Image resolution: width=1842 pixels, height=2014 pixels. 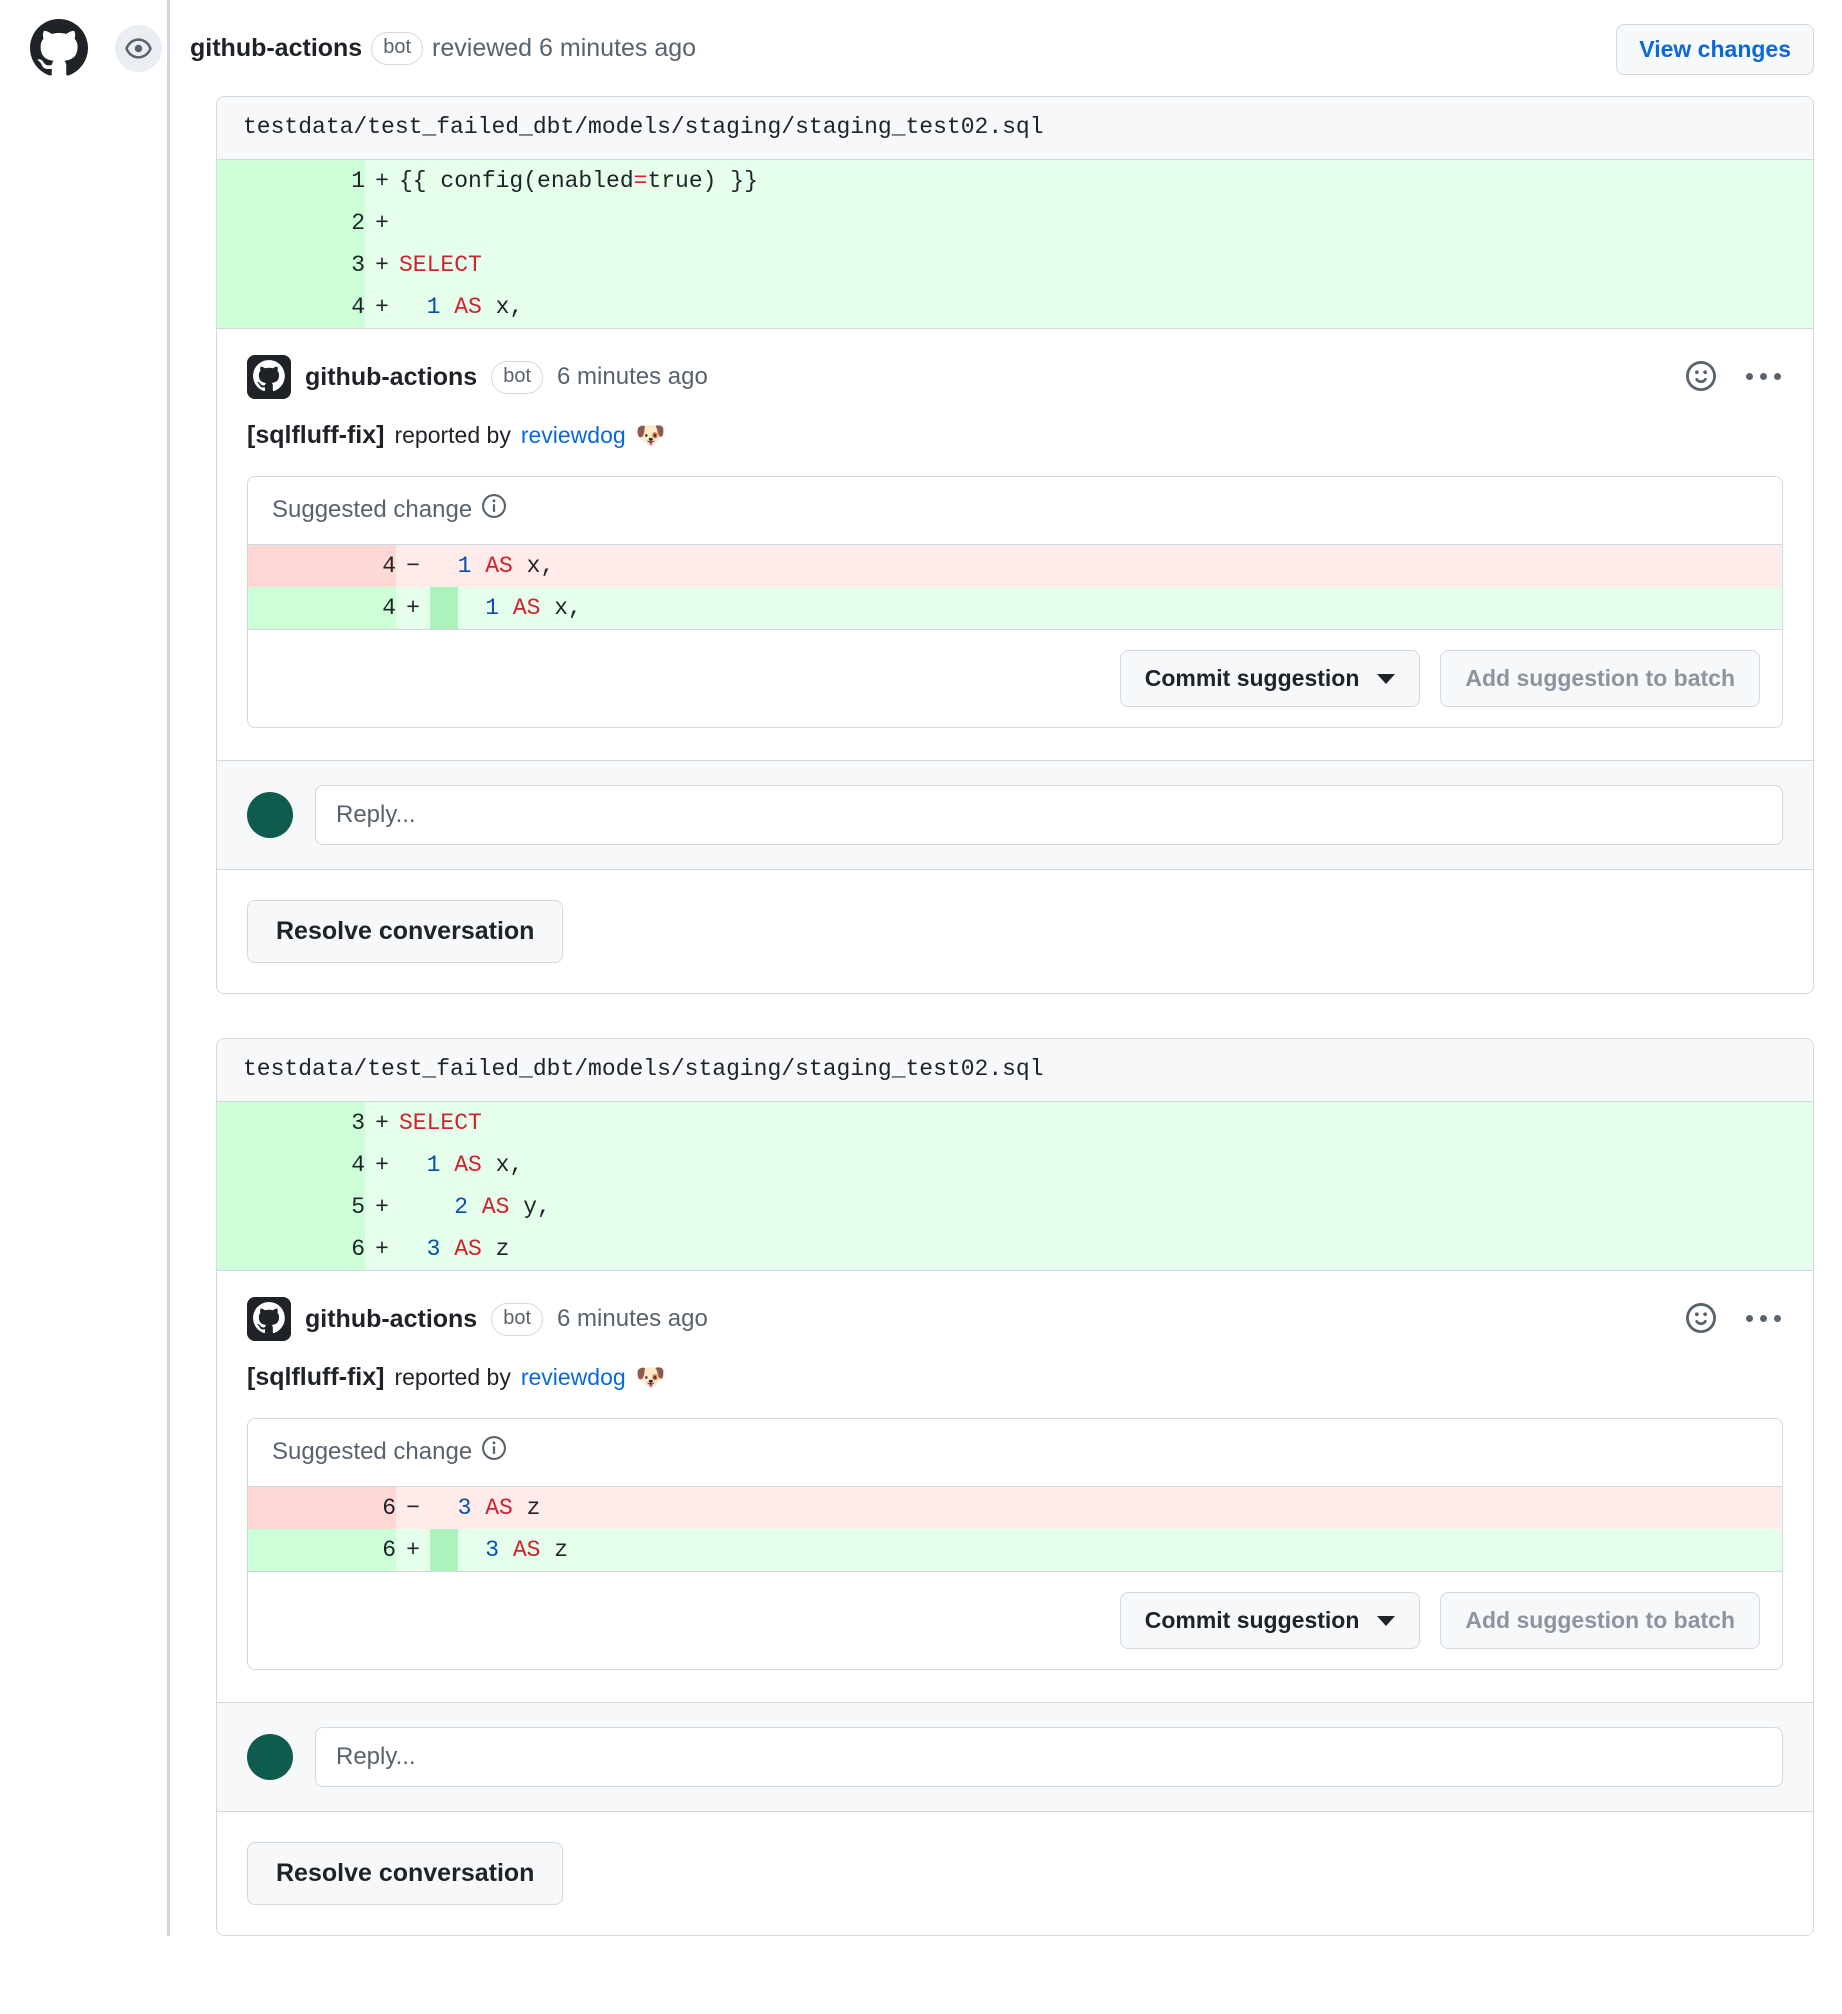 What do you see at coordinates (1106, 1207) in the screenshot?
I see `diff-line-code: 2 AS y,` at bounding box center [1106, 1207].